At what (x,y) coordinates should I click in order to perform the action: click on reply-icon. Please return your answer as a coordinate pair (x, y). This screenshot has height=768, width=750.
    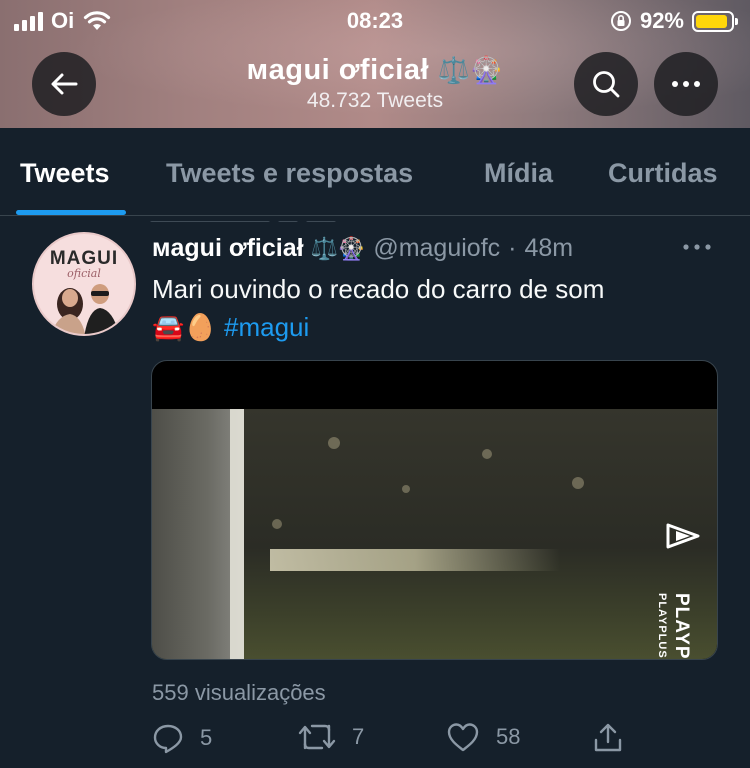
    Looking at the image, I should click on (168, 739).